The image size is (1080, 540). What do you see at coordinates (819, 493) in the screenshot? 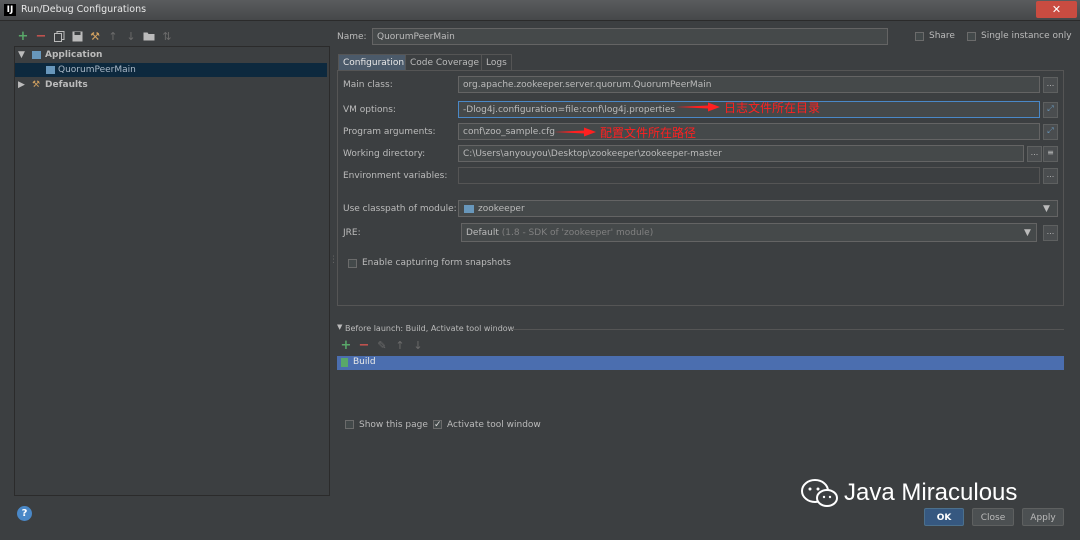
I see `wechat-logo-icon` at bounding box center [819, 493].